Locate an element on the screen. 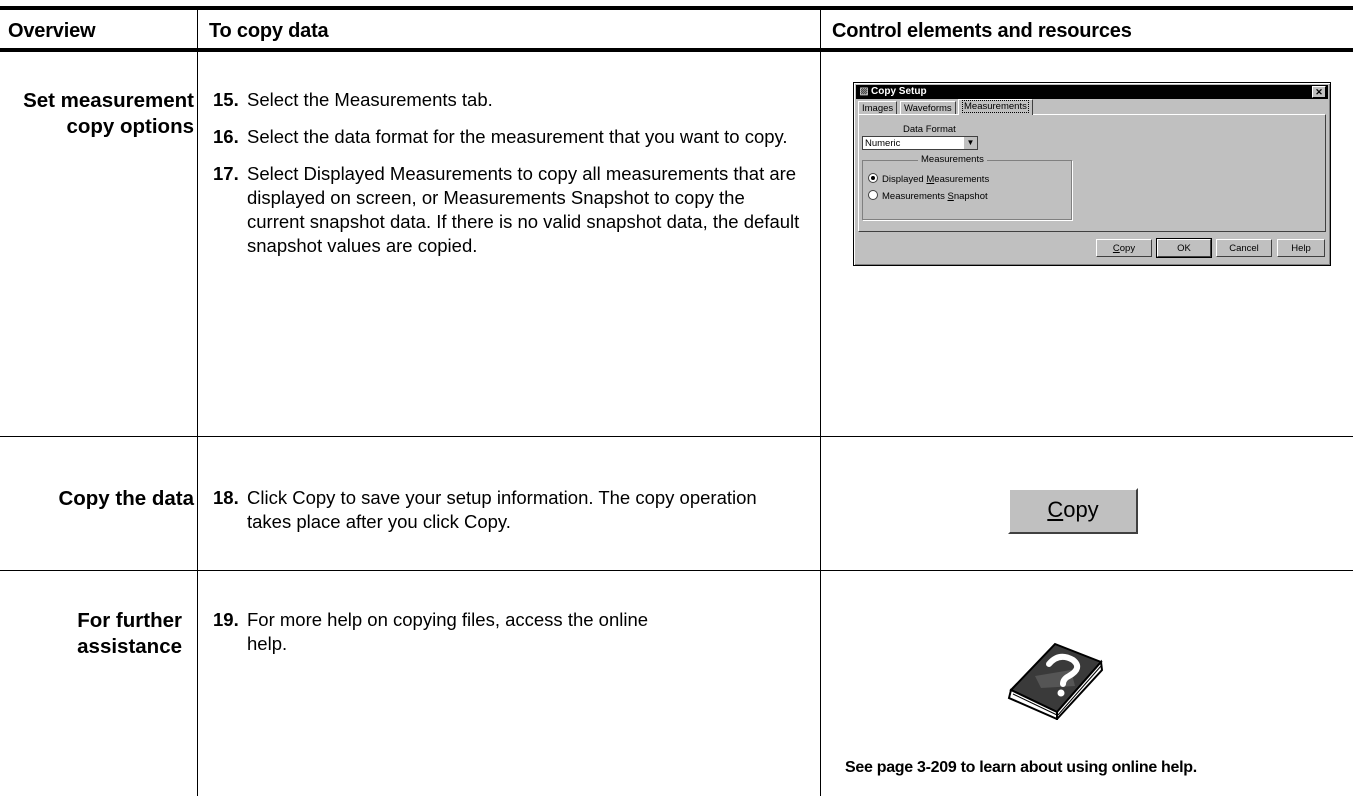  radio-displayed-measurements: Displayed Measurements is located at coordinates (928, 179).